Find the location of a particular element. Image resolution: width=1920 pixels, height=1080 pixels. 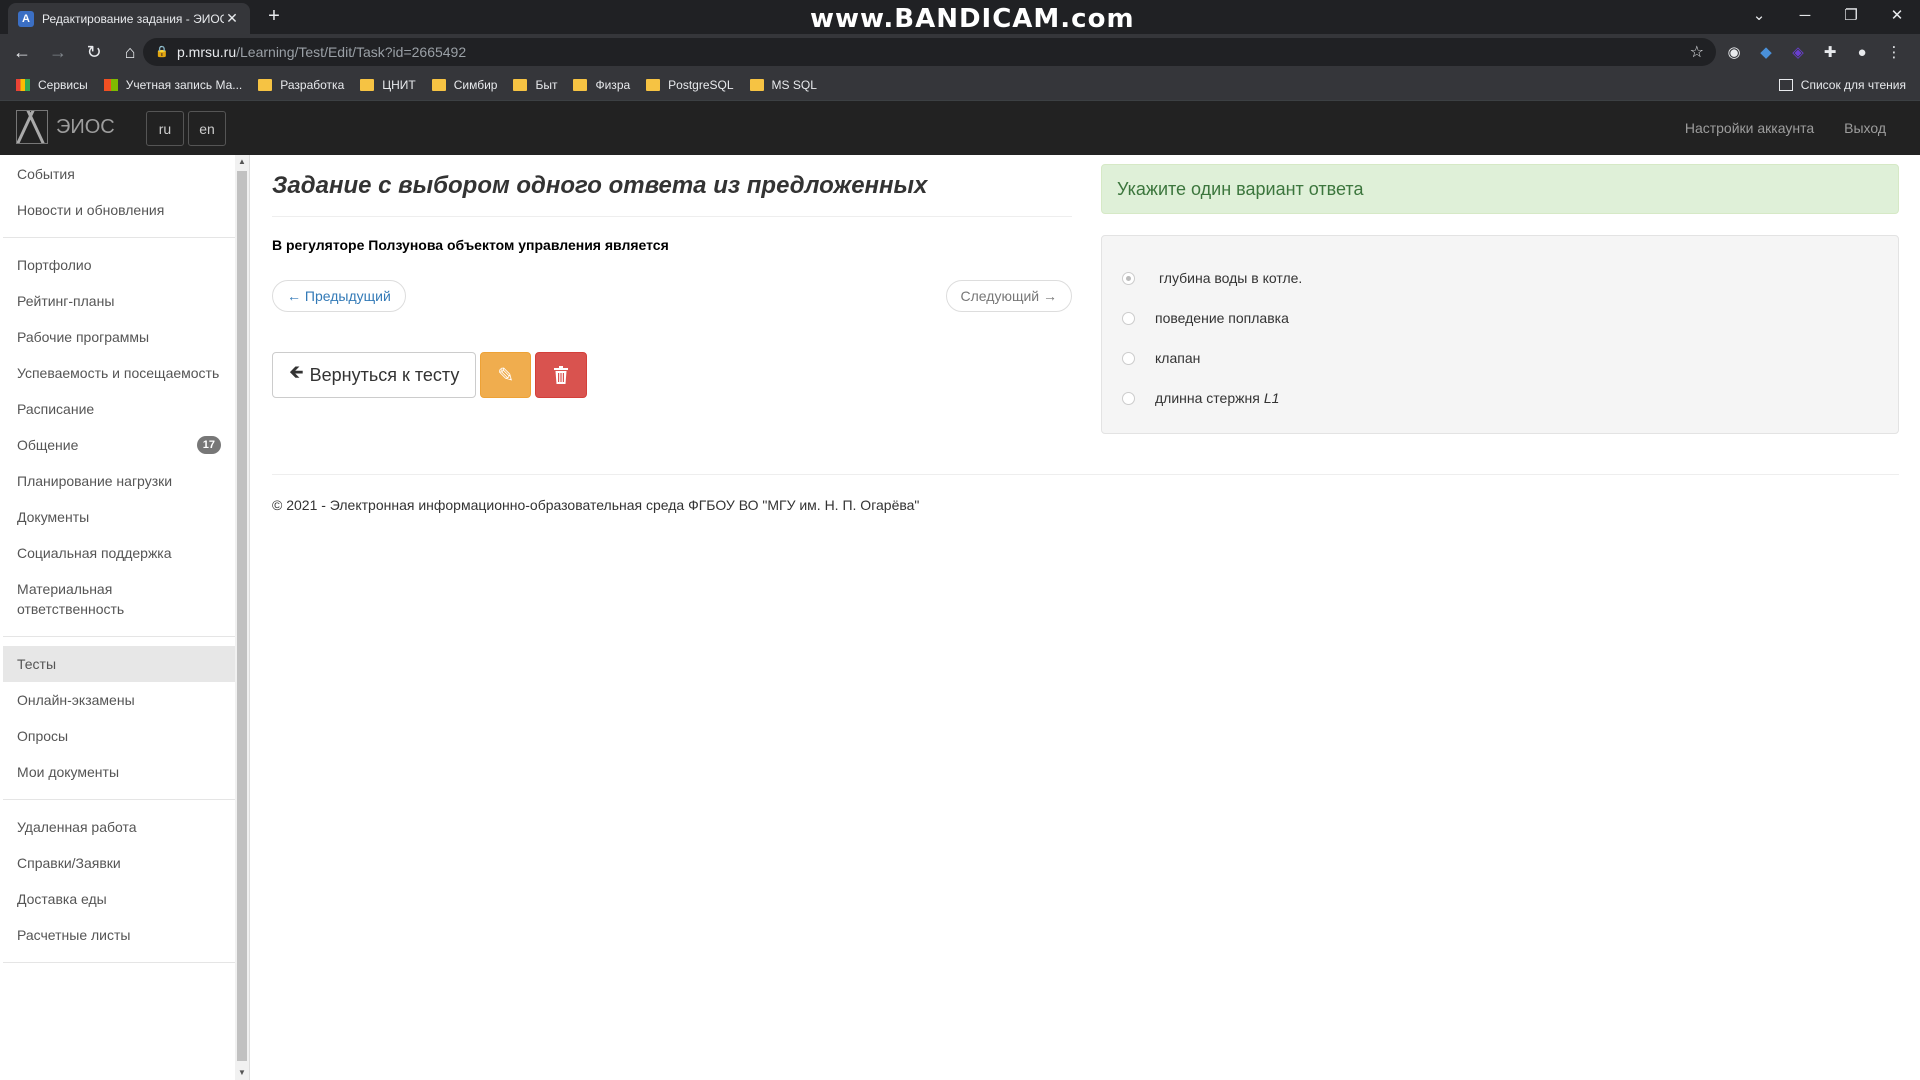

sidebar-item-certificates: Справки/Заявки is located at coordinates (119, 863).